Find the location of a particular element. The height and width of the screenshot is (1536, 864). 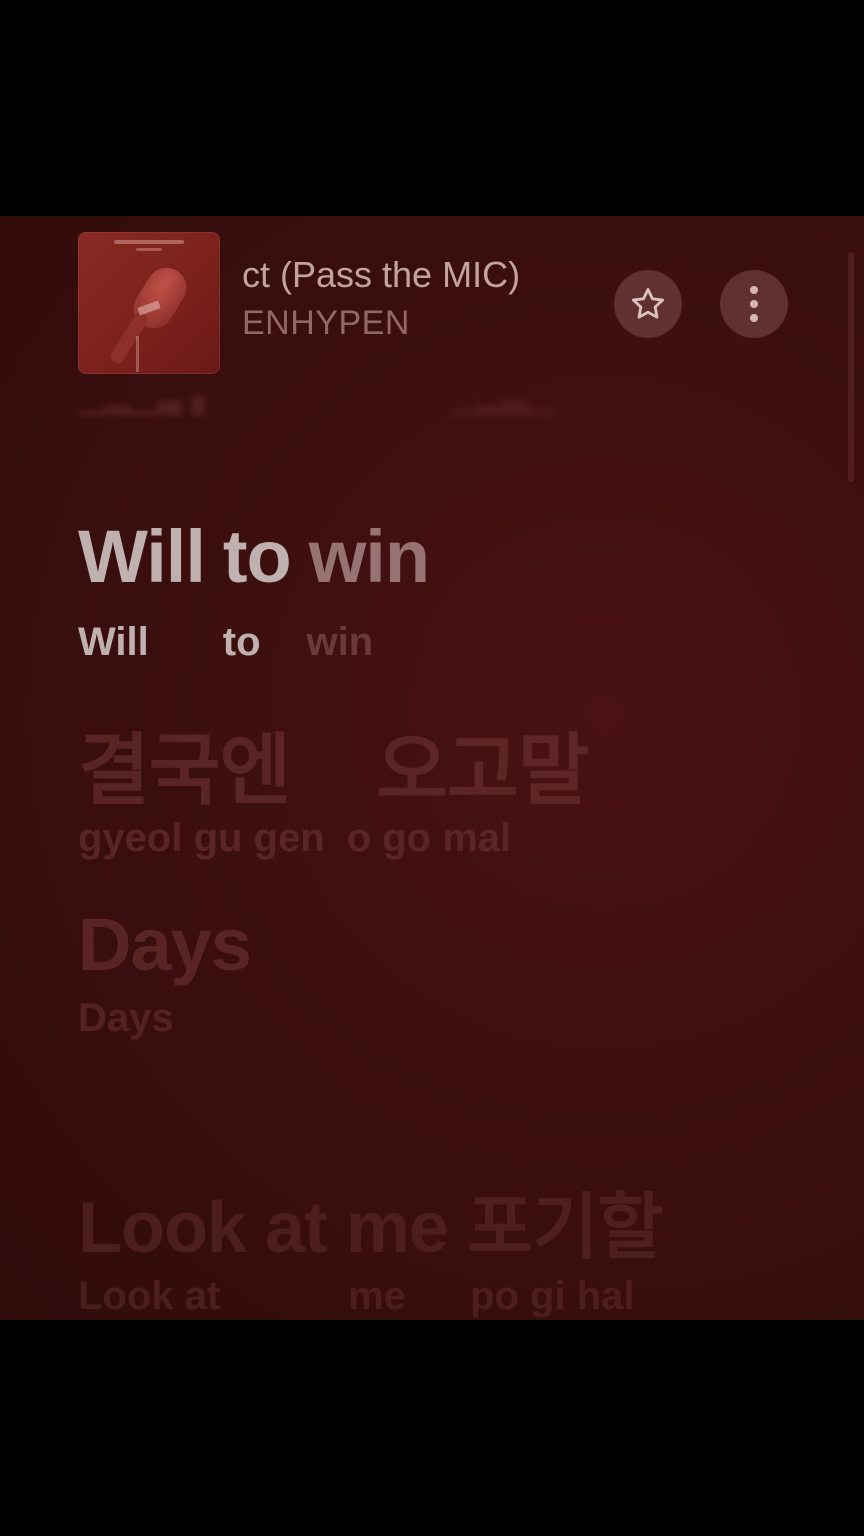

lyric-romanization-active: Will to win is located at coordinates (225, 642).